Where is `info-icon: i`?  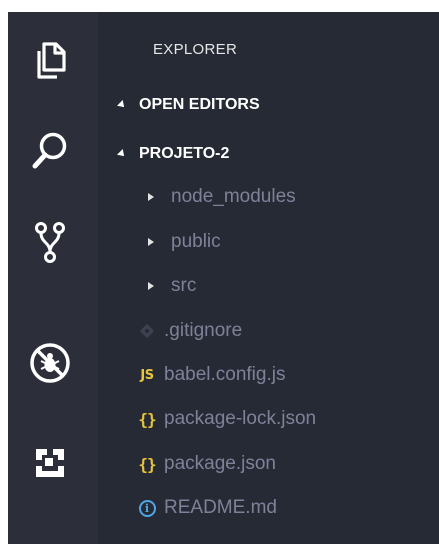 info-icon: i is located at coordinates (147, 508).